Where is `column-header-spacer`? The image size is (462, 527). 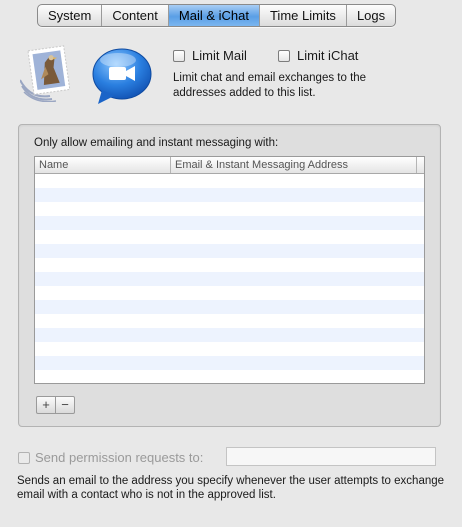
column-header-spacer is located at coordinates (420, 165).